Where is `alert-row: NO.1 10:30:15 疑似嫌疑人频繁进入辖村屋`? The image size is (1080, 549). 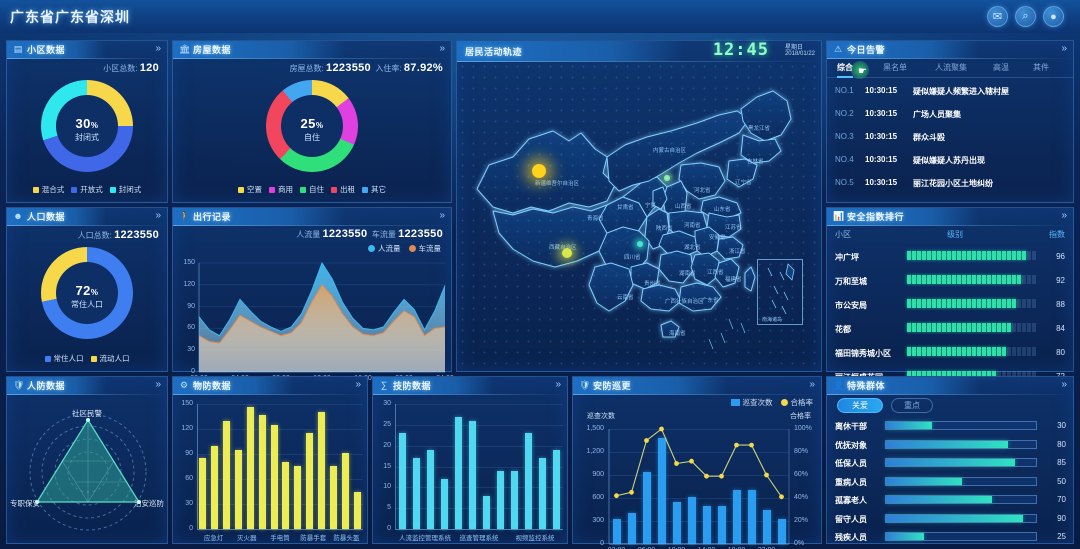
alert-row: NO.1 10:30:15 疑似嫌疑人频繁进入辖村屋 is located at coordinates (950, 90).